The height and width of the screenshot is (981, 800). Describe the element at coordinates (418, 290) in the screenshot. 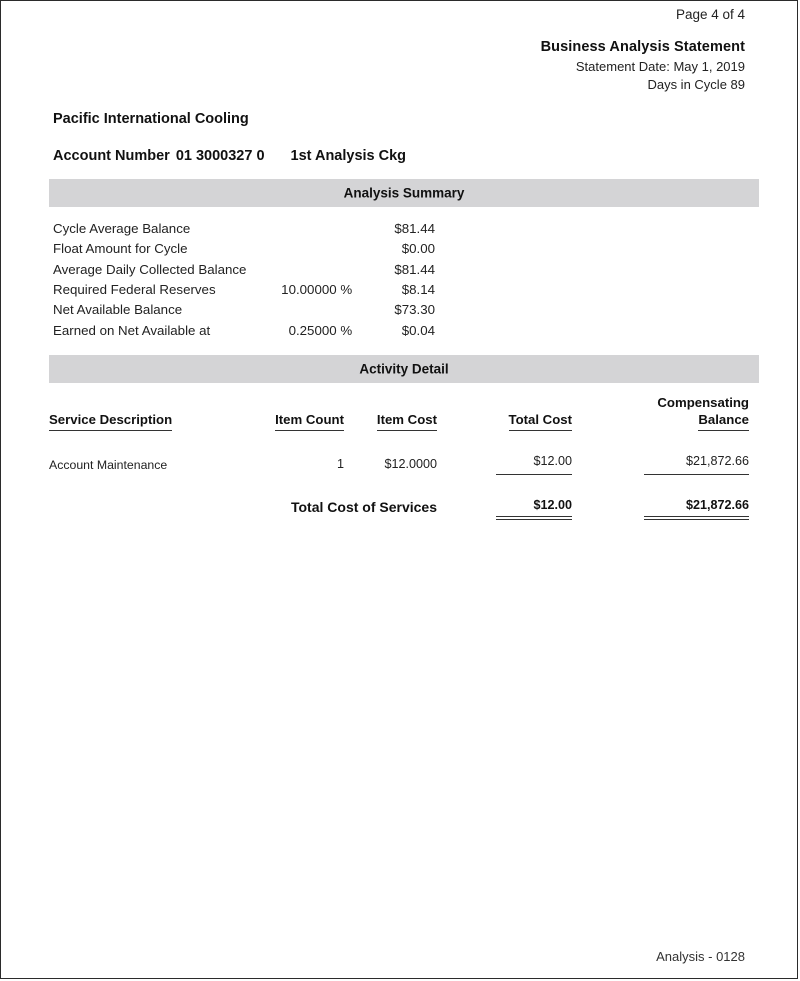

I see `summary-amount: $8.14` at that location.